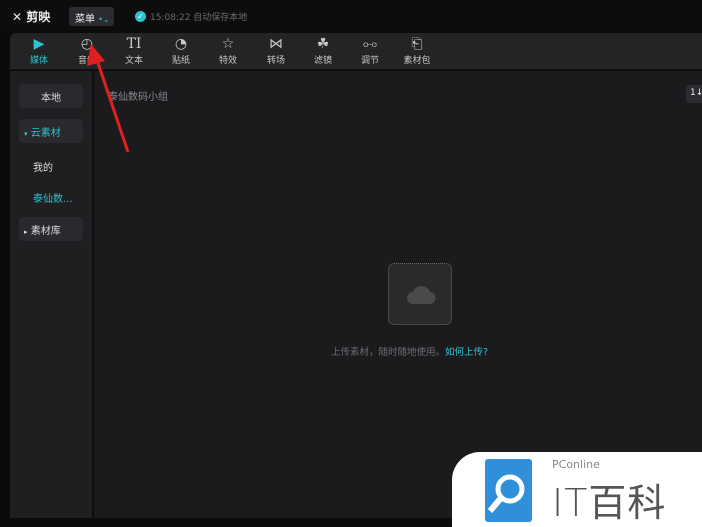 This screenshot has width=702, height=527. I want to click on toolbar: ▶ 媒体 ◴ 音频 TI 文本 ◔ 贴纸 ☆ 特效 ⋈ 转场 ☘ 滤镜 ⧟ 调节 ⎗ 素材包, so click(356, 51).